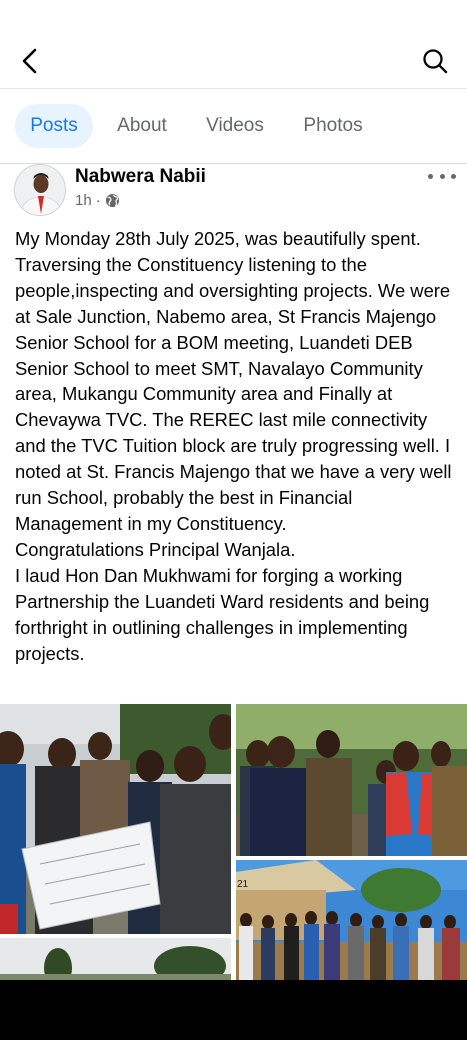  I want to click on search-button, so click(435, 61).